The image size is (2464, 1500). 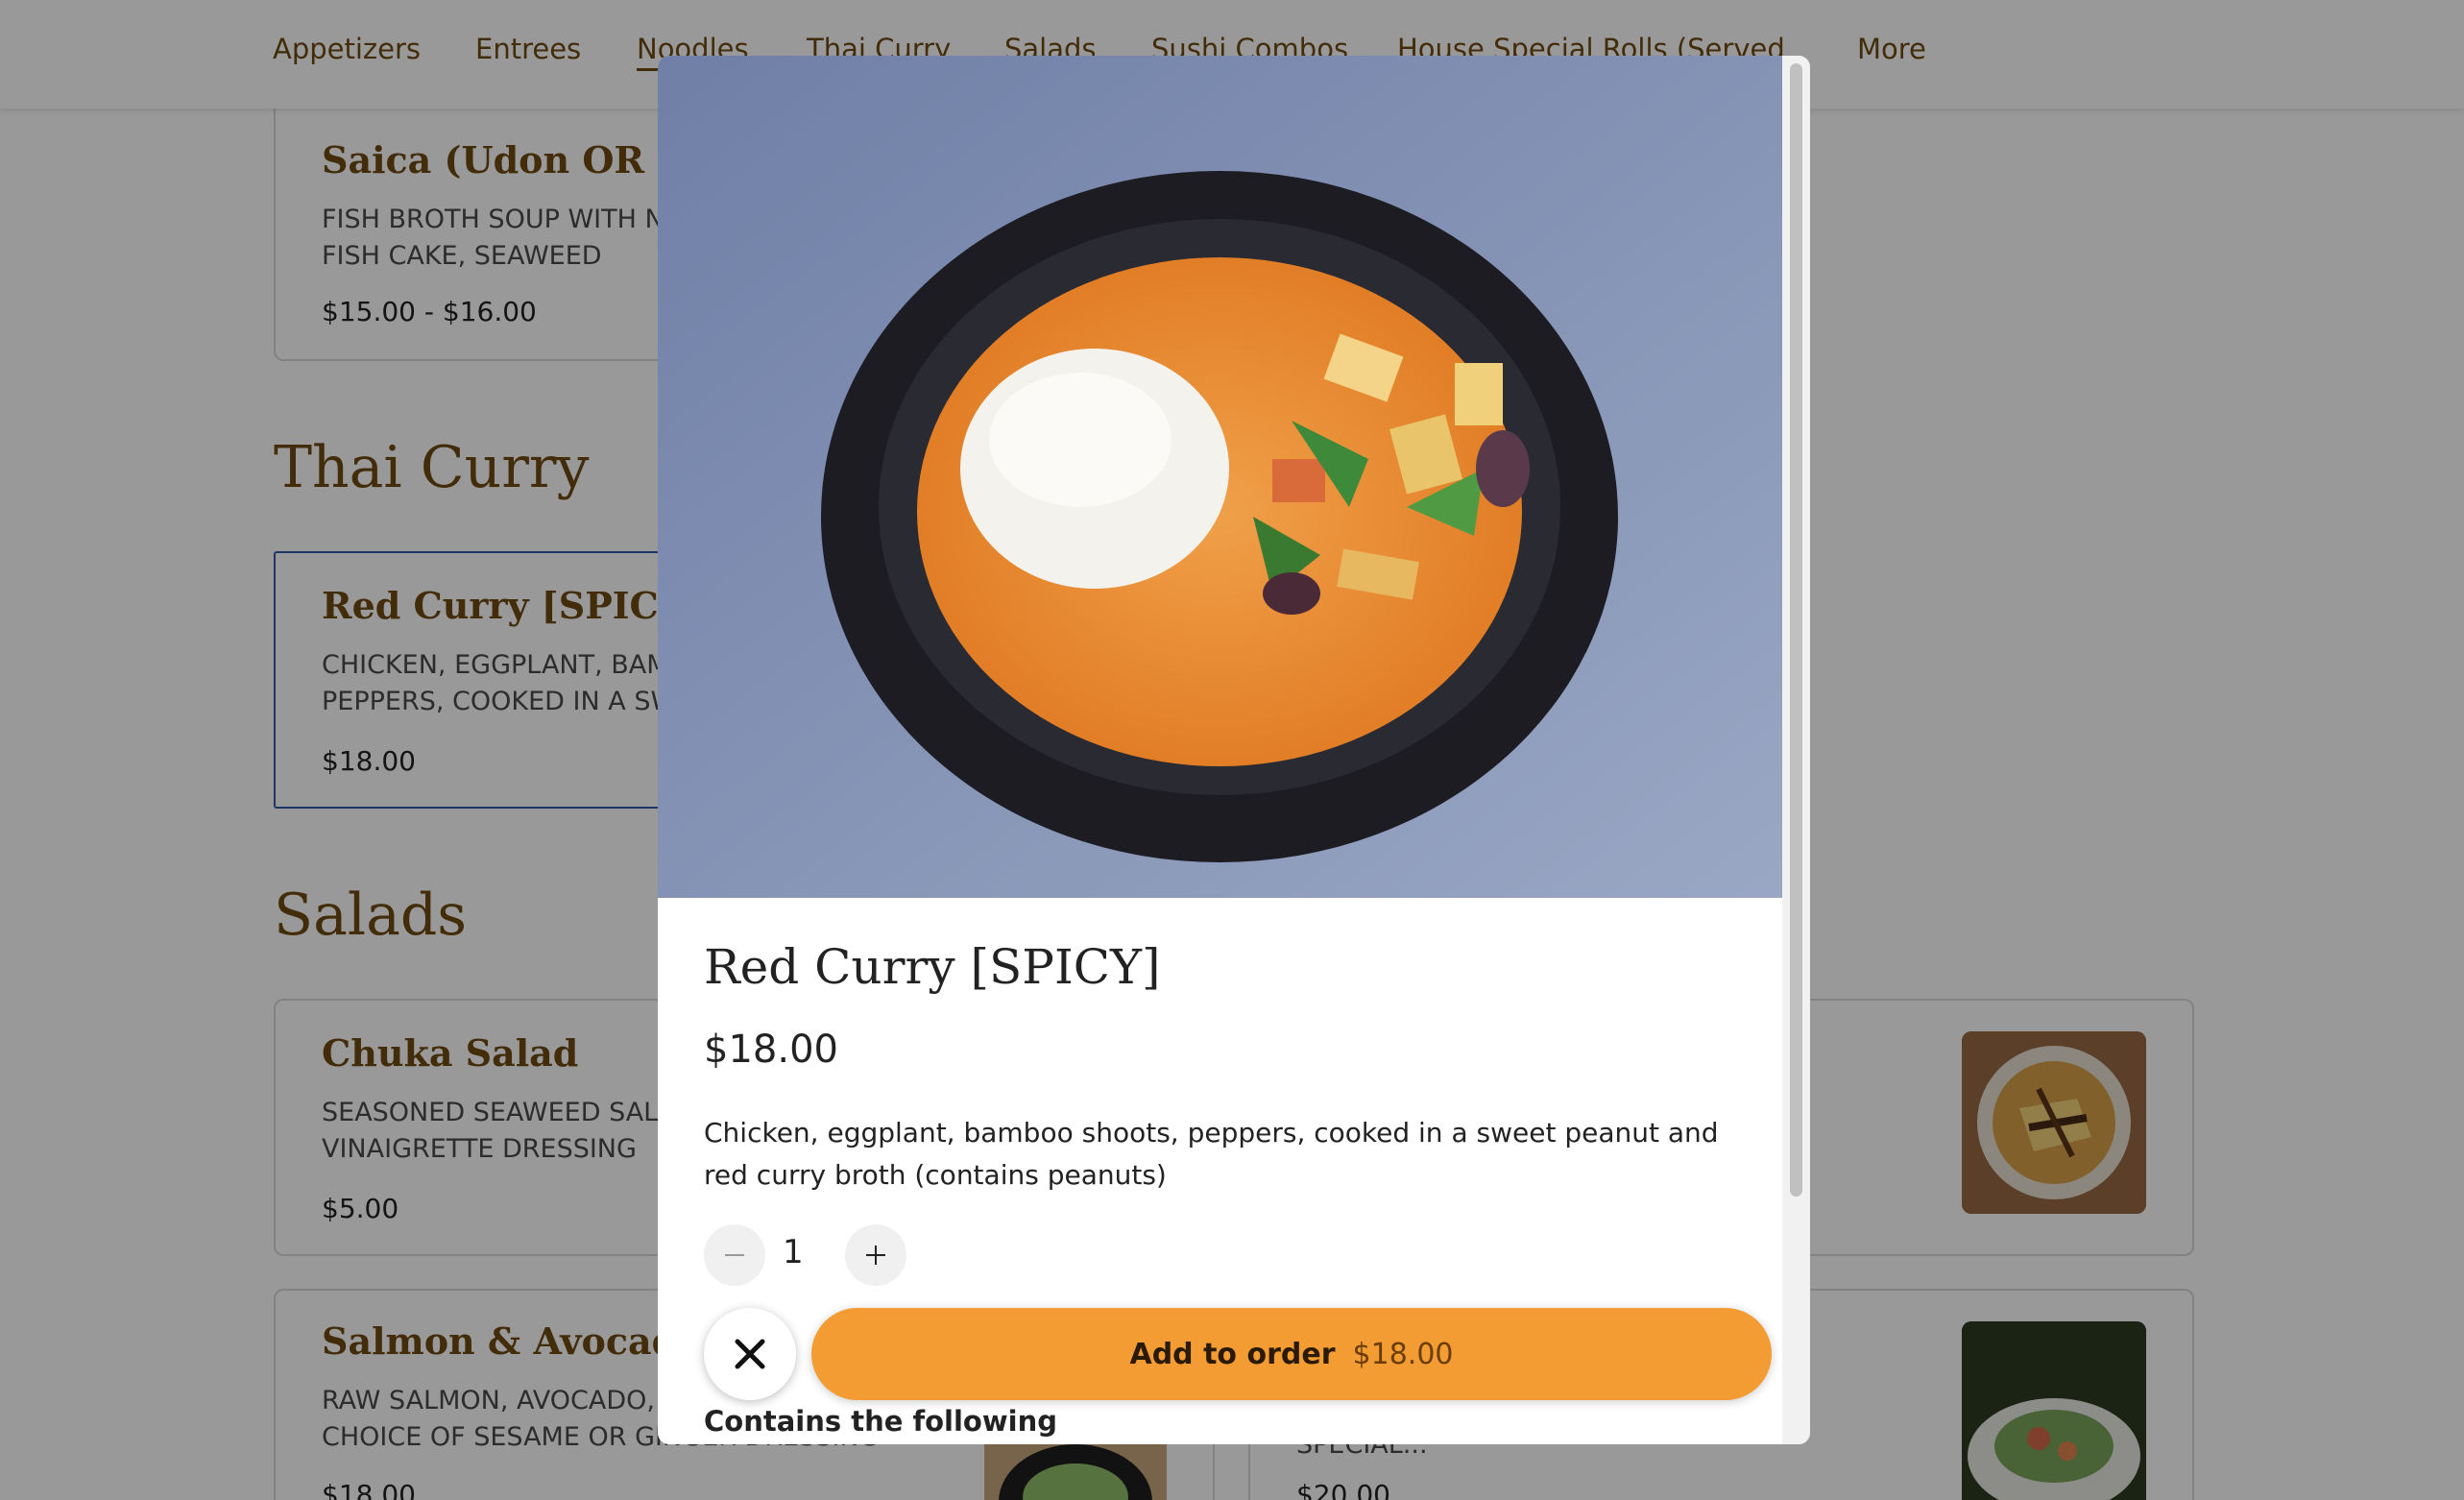 I want to click on add-to-order-label: Add to order, so click(x=1232, y=1354).